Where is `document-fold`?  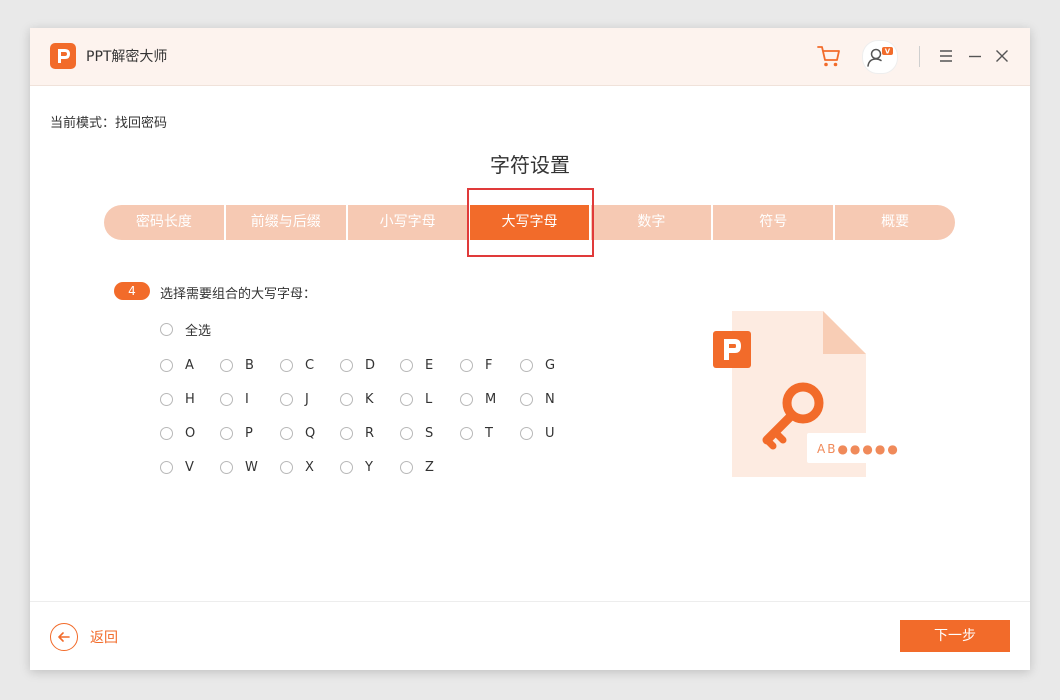
document-fold is located at coordinates (844, 332).